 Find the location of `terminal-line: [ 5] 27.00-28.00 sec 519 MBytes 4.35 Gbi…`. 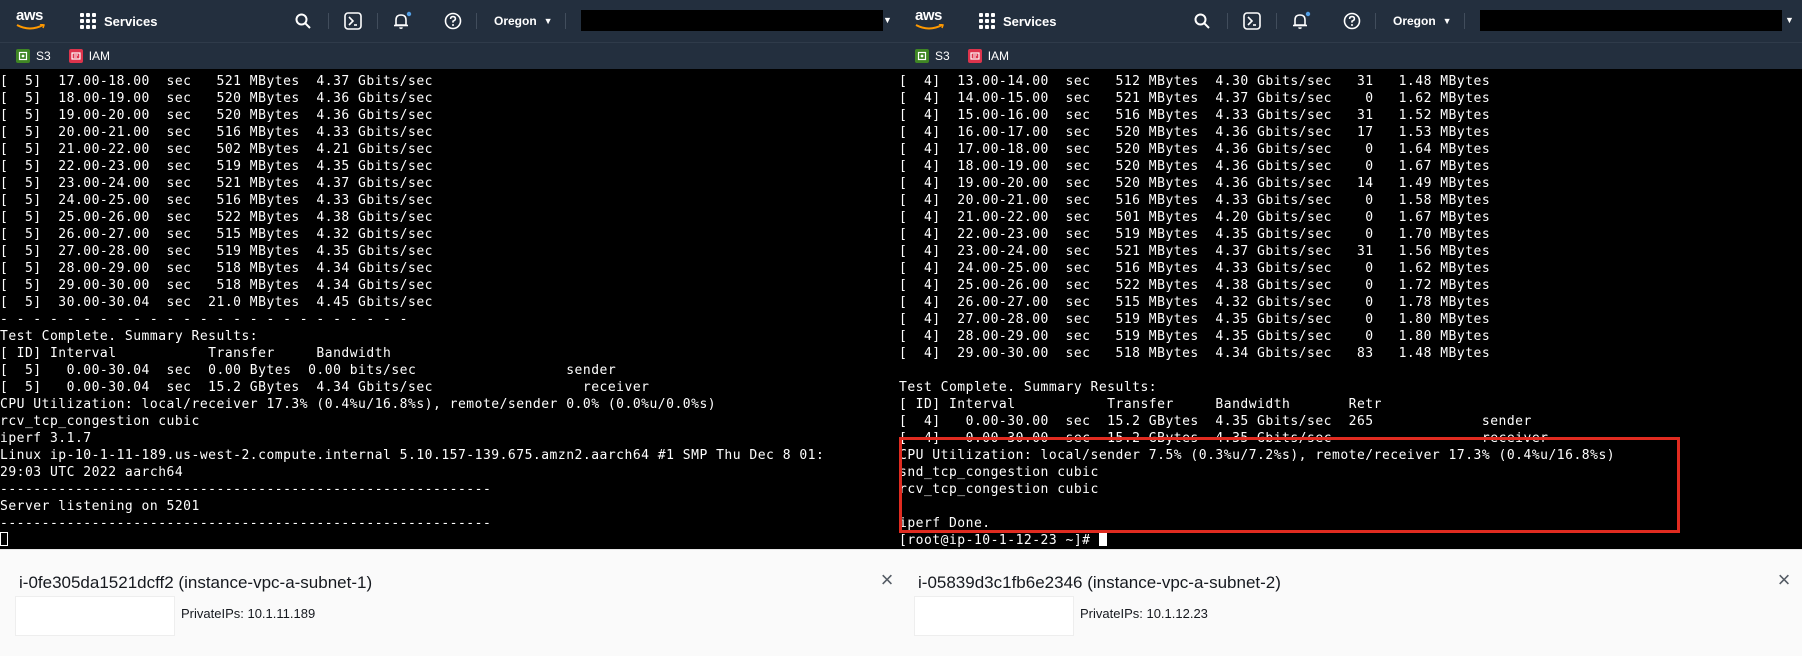

terminal-line: [ 5] 27.00-28.00 sec 519 MBytes 4.35 Gbi… is located at coordinates (216, 251).